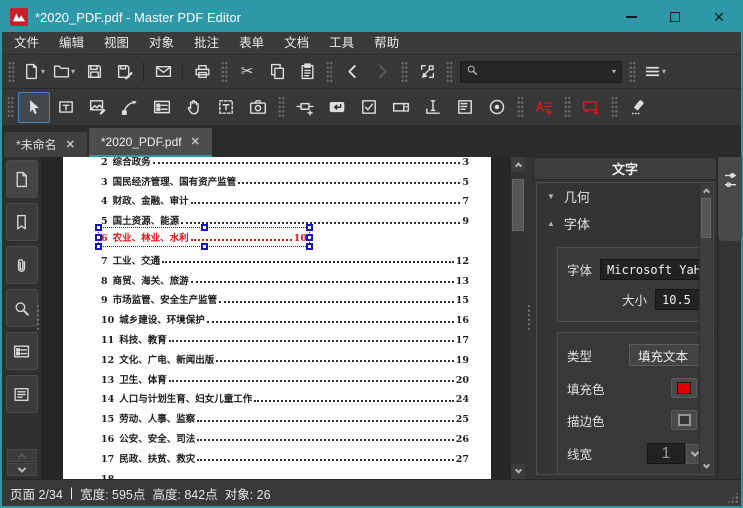  I want to click on title-bar: *2020_PDF.pdf - Master PDF Editor ✕, so click(371, 17).